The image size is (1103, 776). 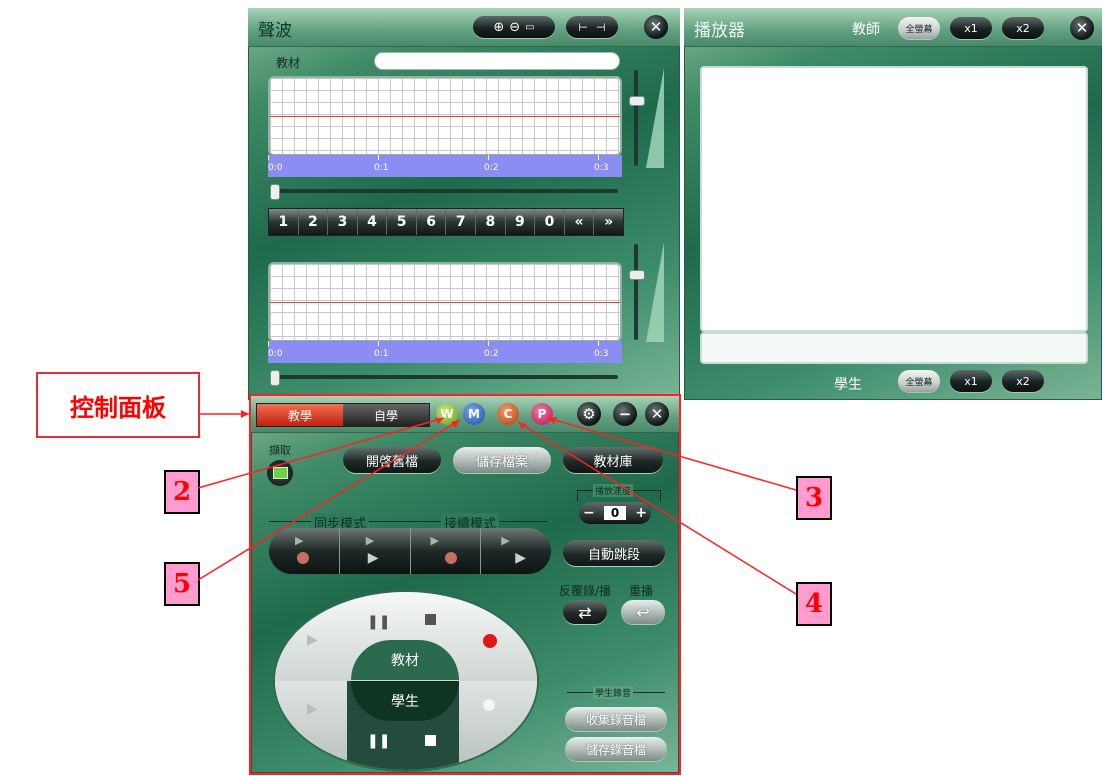 I want to click on student-channel-text: 學生, so click(x=405, y=702).